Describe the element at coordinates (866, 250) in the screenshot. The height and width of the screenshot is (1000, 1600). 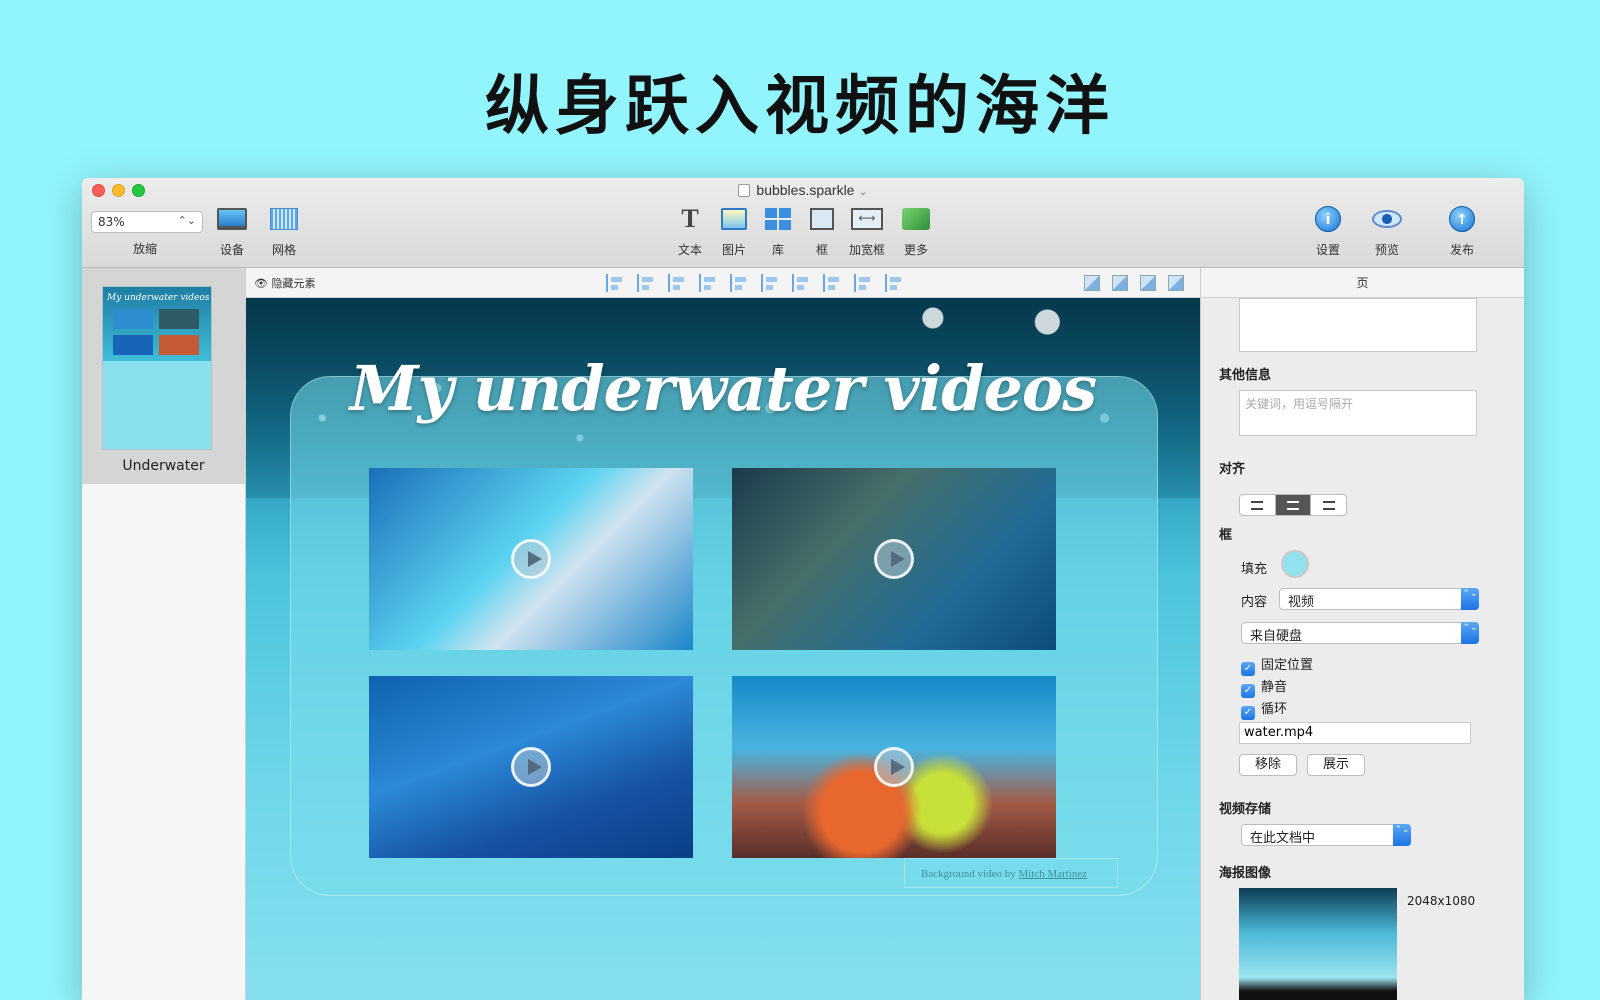
I see `widen-frame-label: 加宽框` at that location.